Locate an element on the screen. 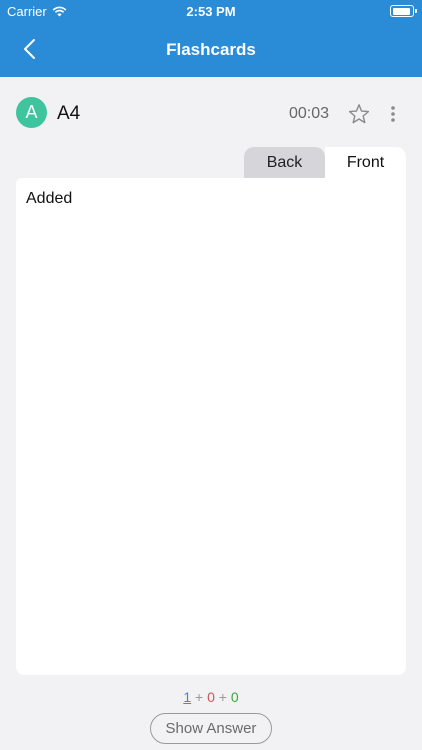  star-icon is located at coordinates (359, 114).